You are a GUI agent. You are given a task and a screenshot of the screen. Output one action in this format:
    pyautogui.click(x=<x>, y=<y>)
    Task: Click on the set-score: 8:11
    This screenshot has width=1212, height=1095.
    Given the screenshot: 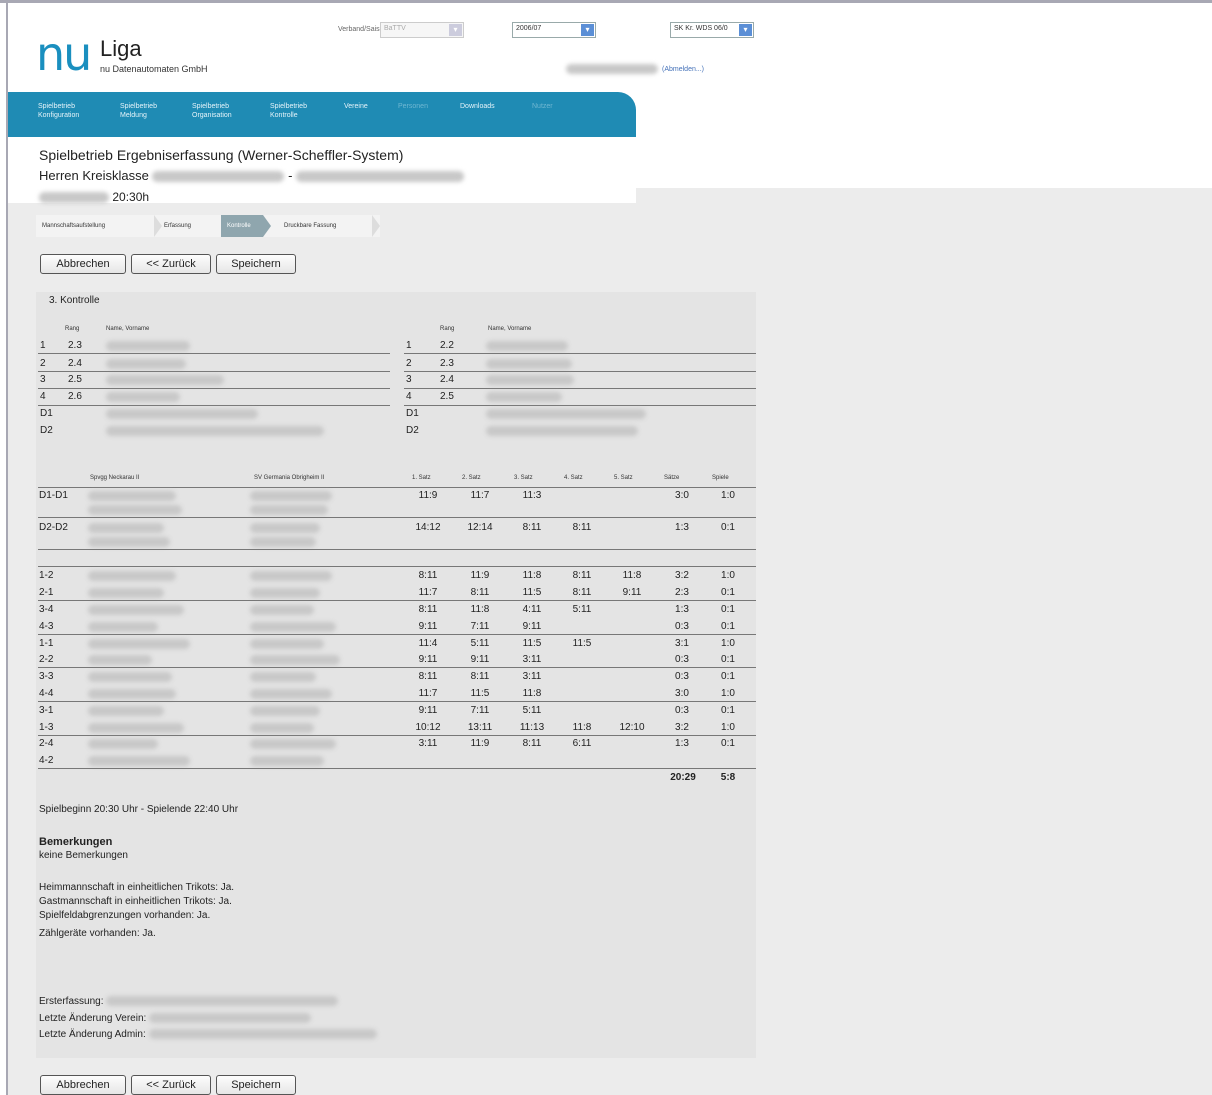 What is the action you would take?
    pyautogui.click(x=428, y=575)
    